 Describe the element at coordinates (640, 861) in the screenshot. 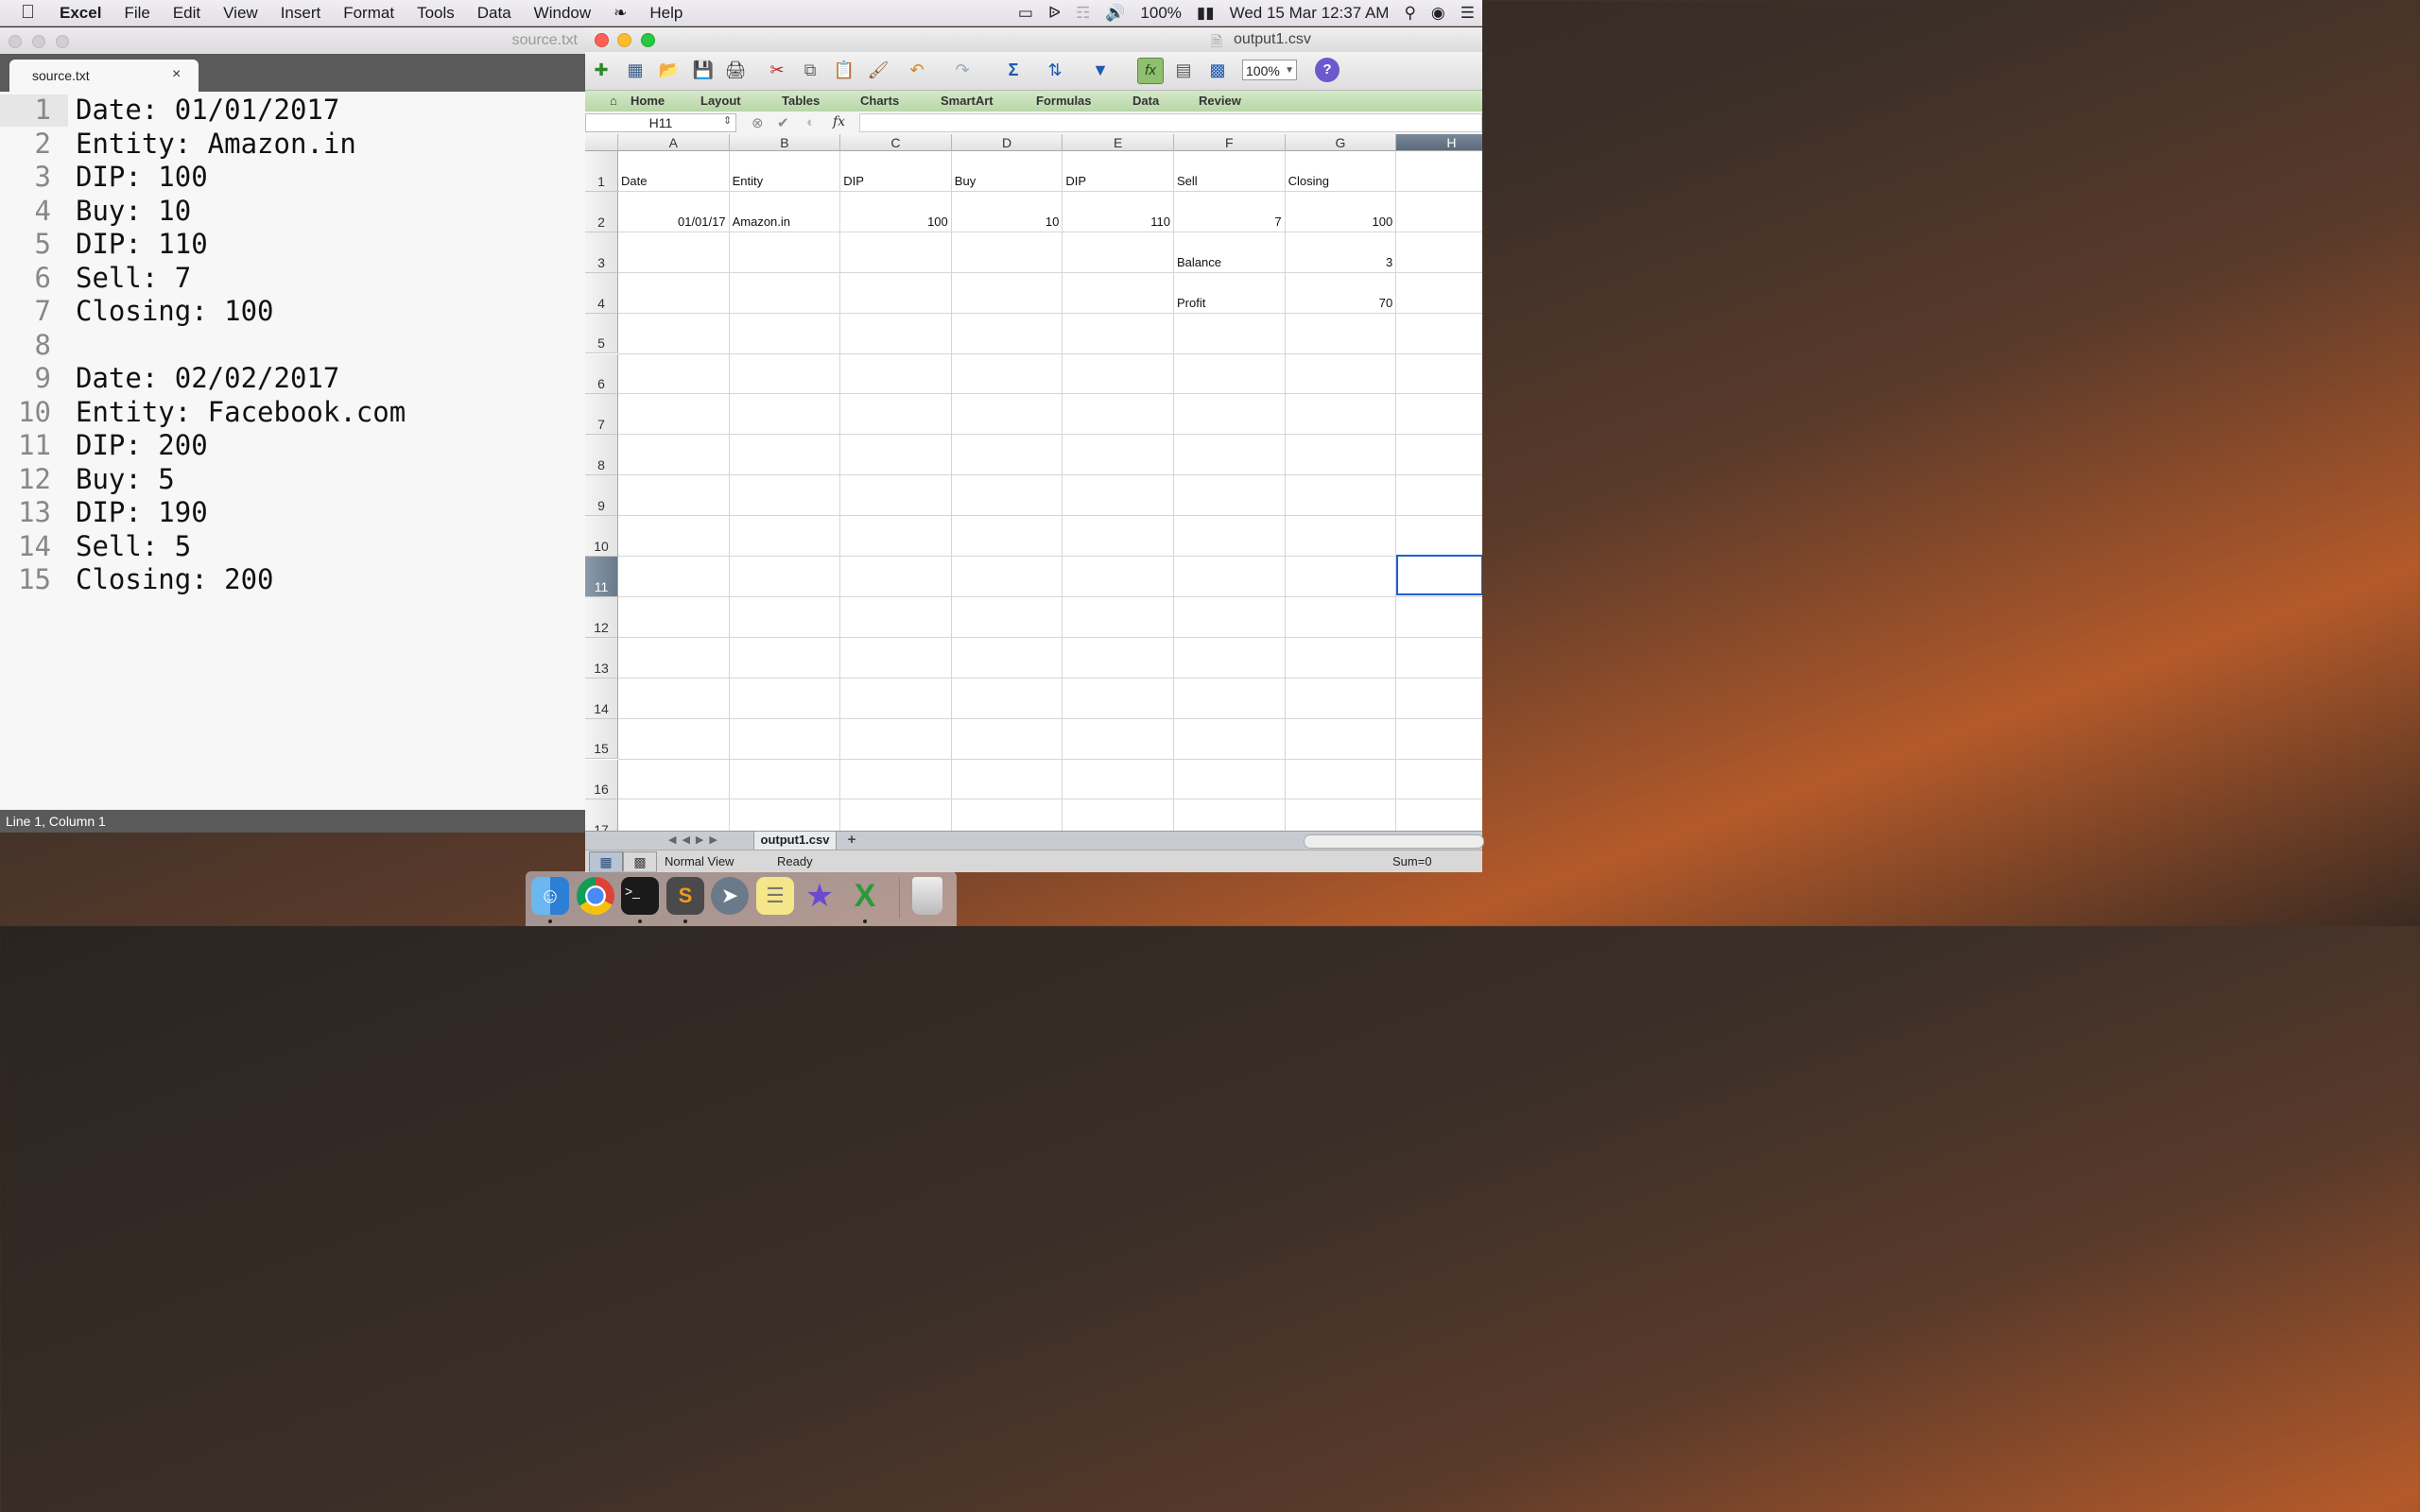

I see `page-layout-view-icon: ▩` at that location.